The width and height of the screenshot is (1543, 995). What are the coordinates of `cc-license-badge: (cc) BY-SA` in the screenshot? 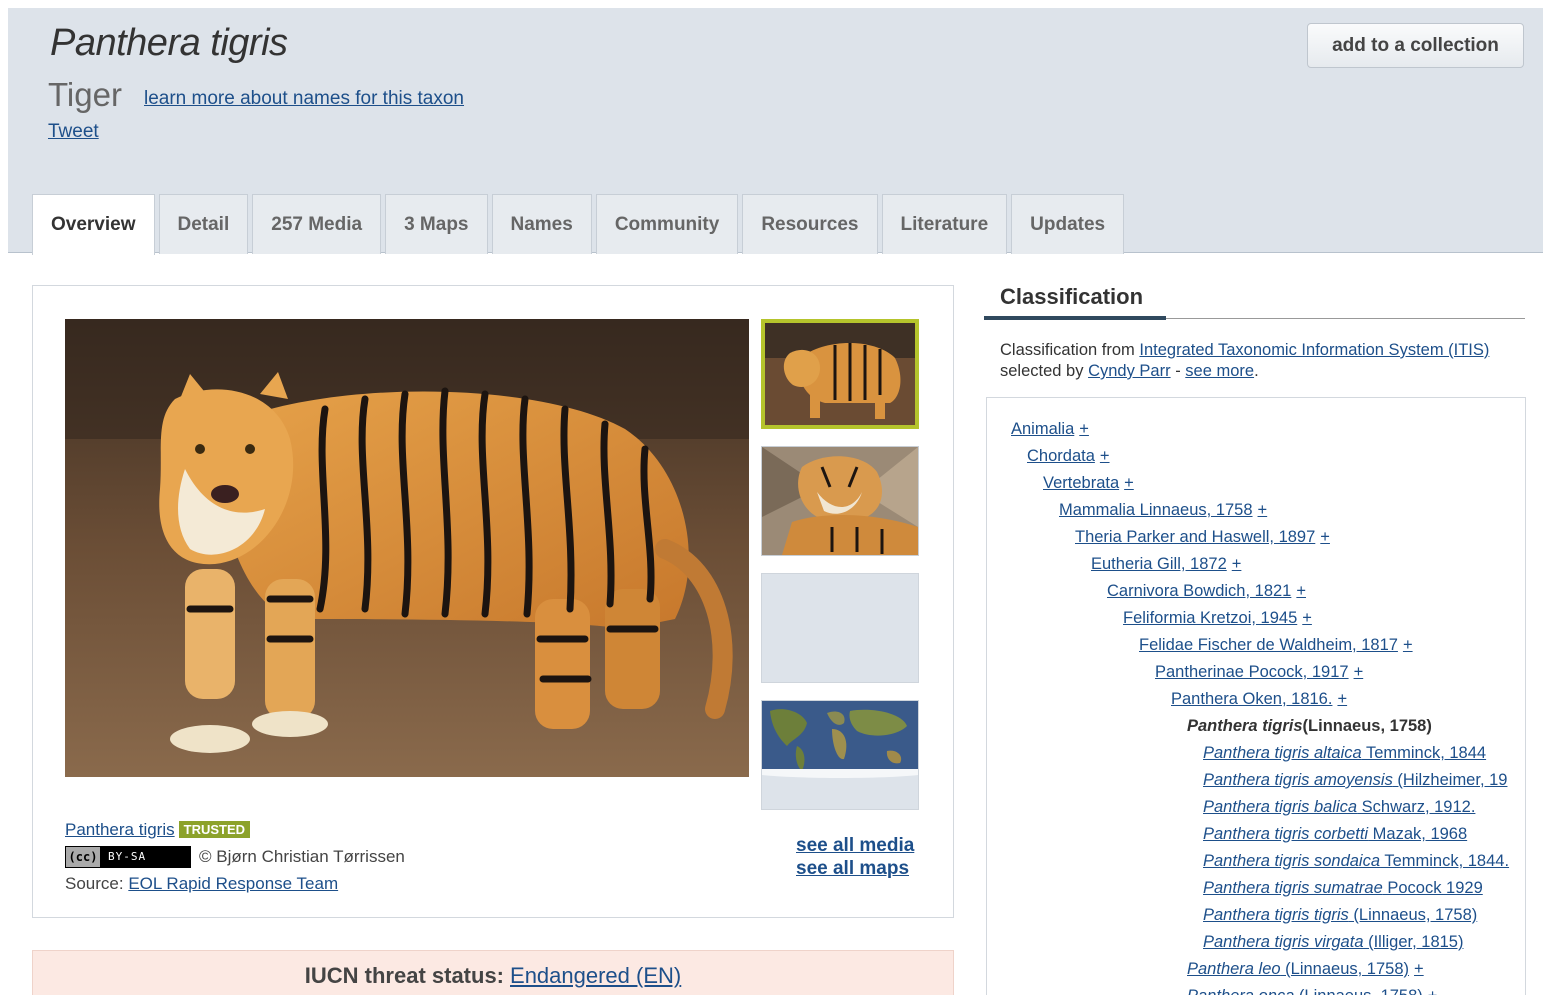 It's located at (128, 856).